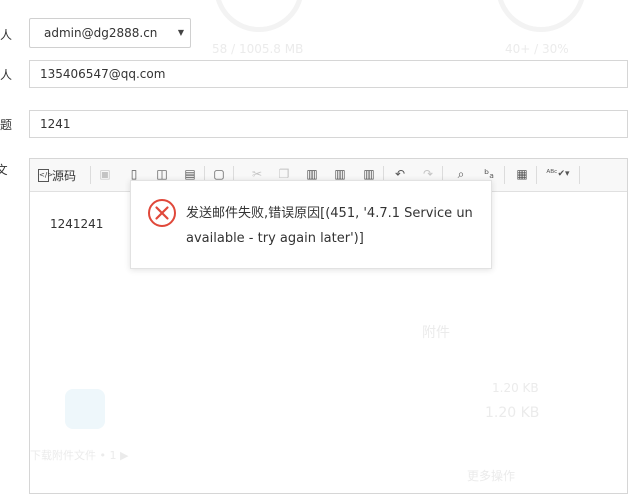 The height and width of the screenshot is (494, 628). I want to click on editor-content: 1241241, so click(76, 224).